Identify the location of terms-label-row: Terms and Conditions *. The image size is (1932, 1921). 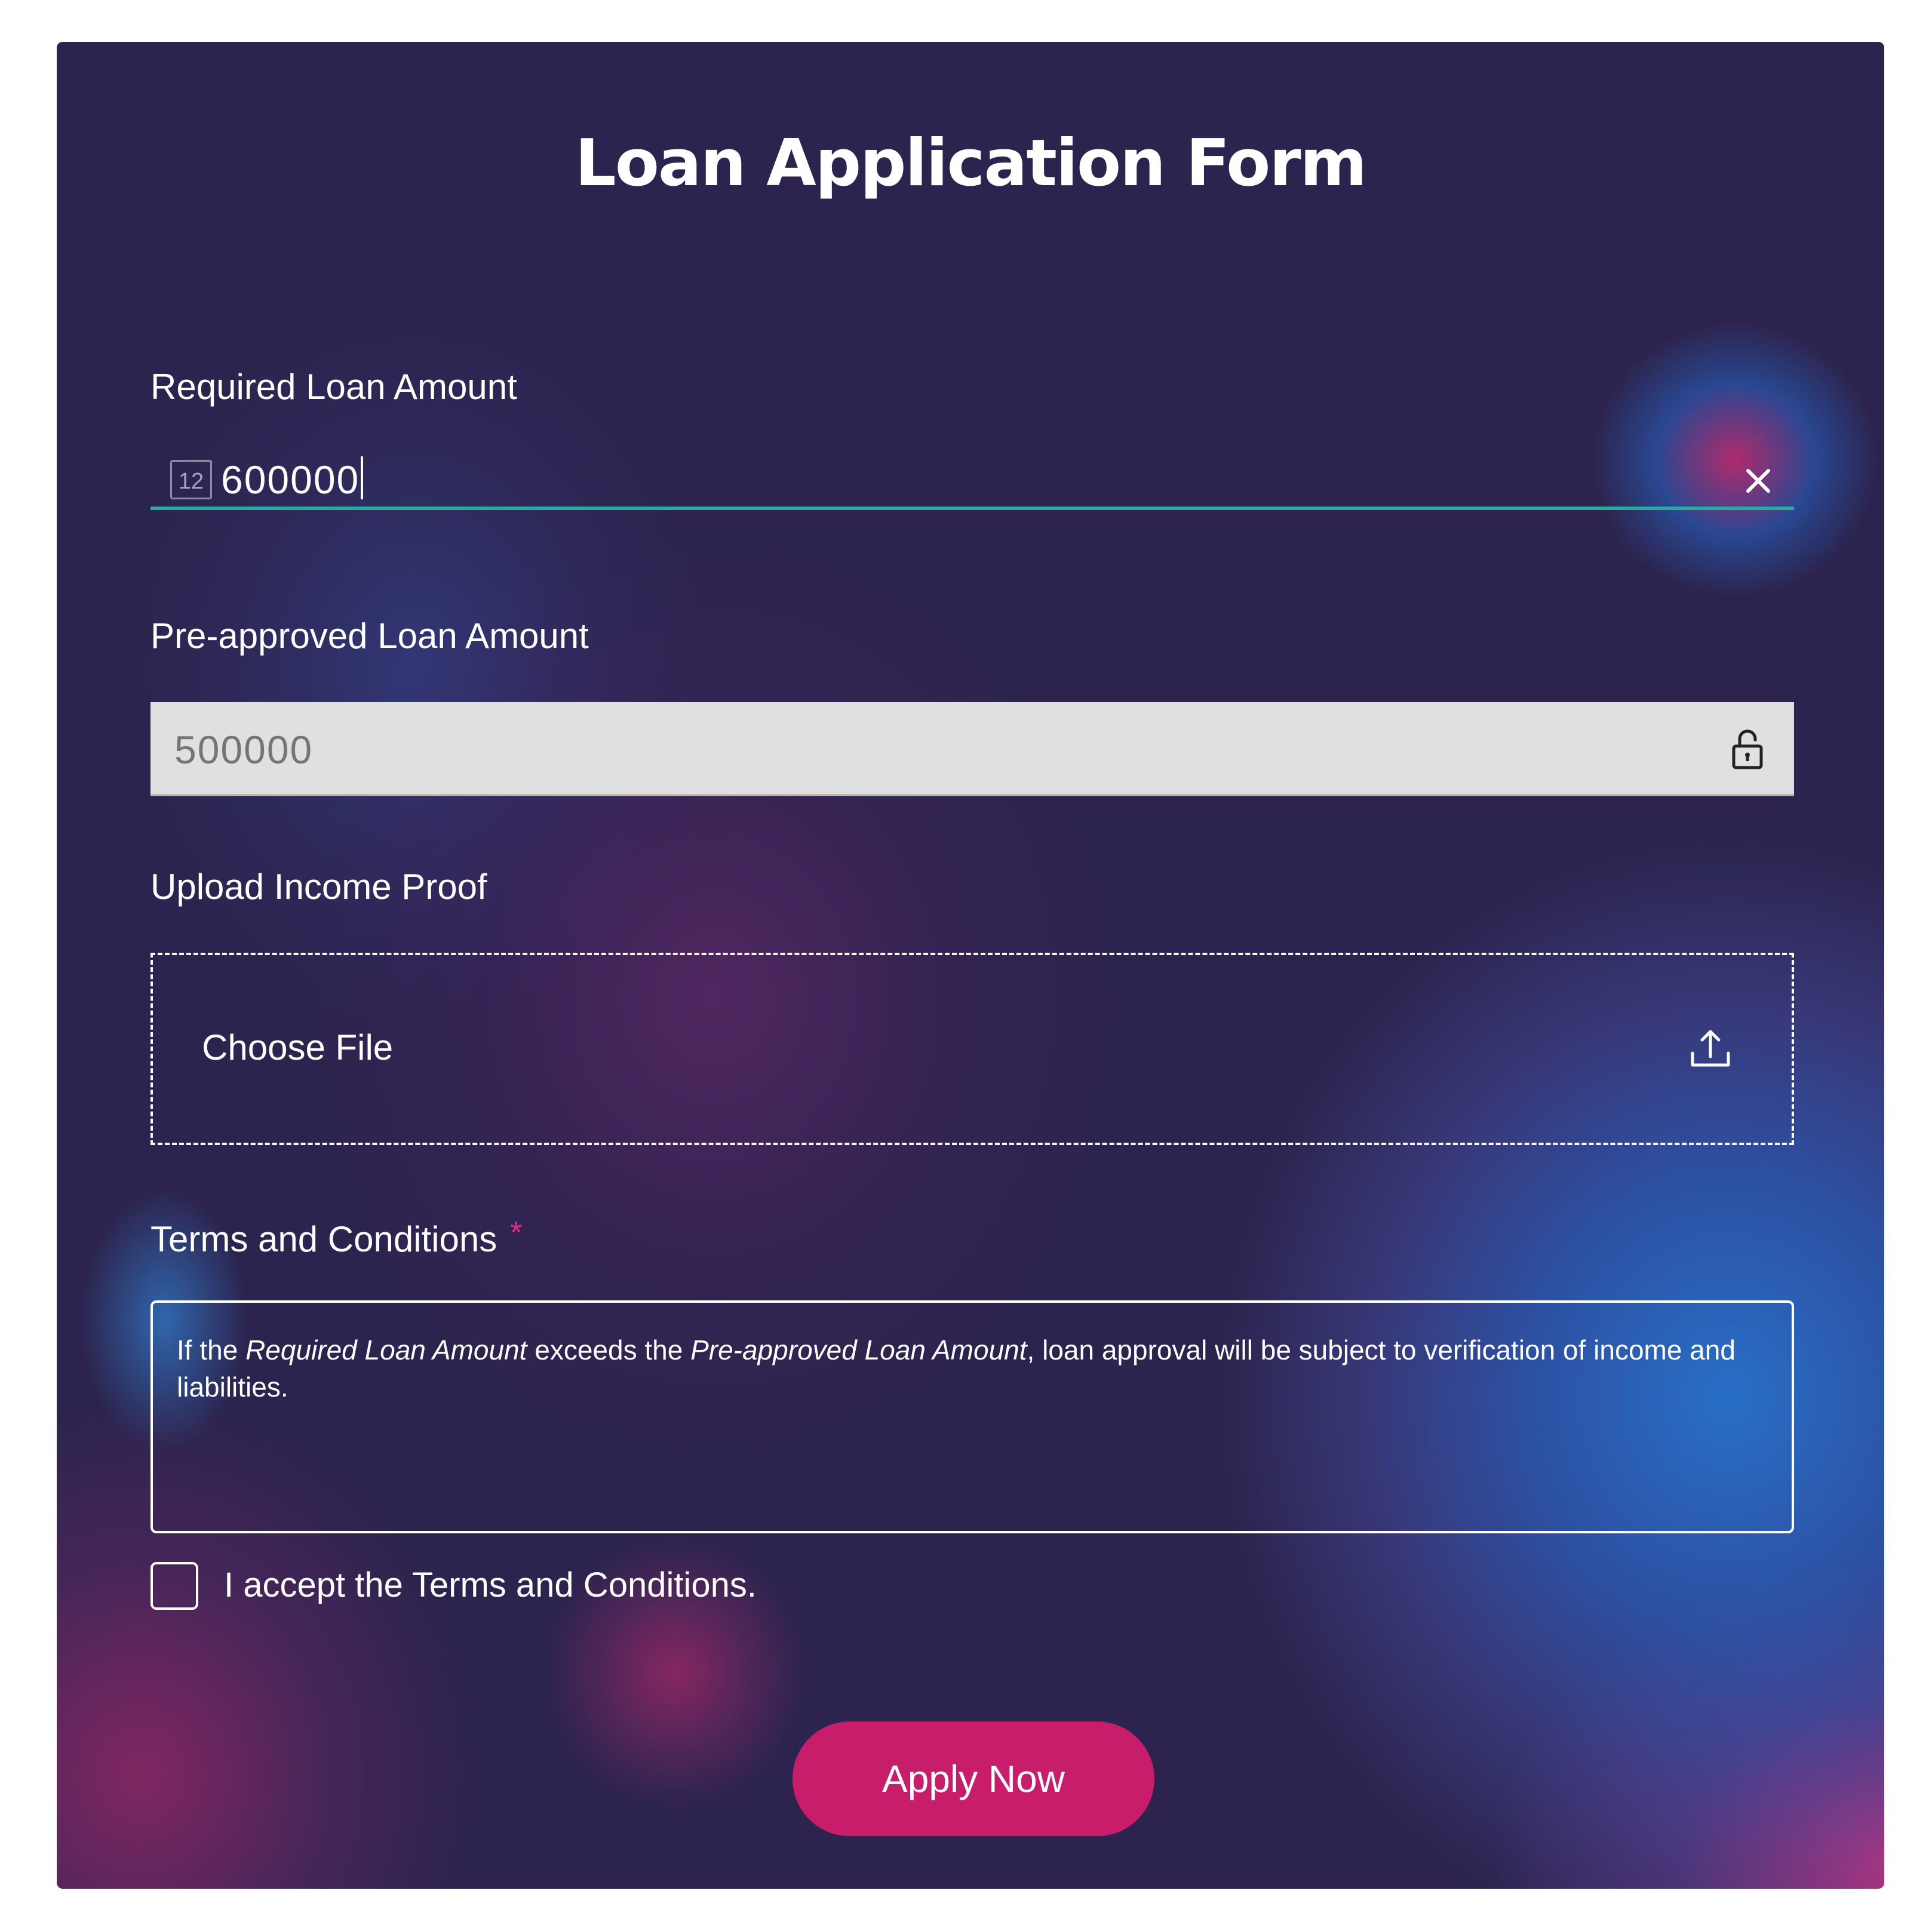
(336, 1237).